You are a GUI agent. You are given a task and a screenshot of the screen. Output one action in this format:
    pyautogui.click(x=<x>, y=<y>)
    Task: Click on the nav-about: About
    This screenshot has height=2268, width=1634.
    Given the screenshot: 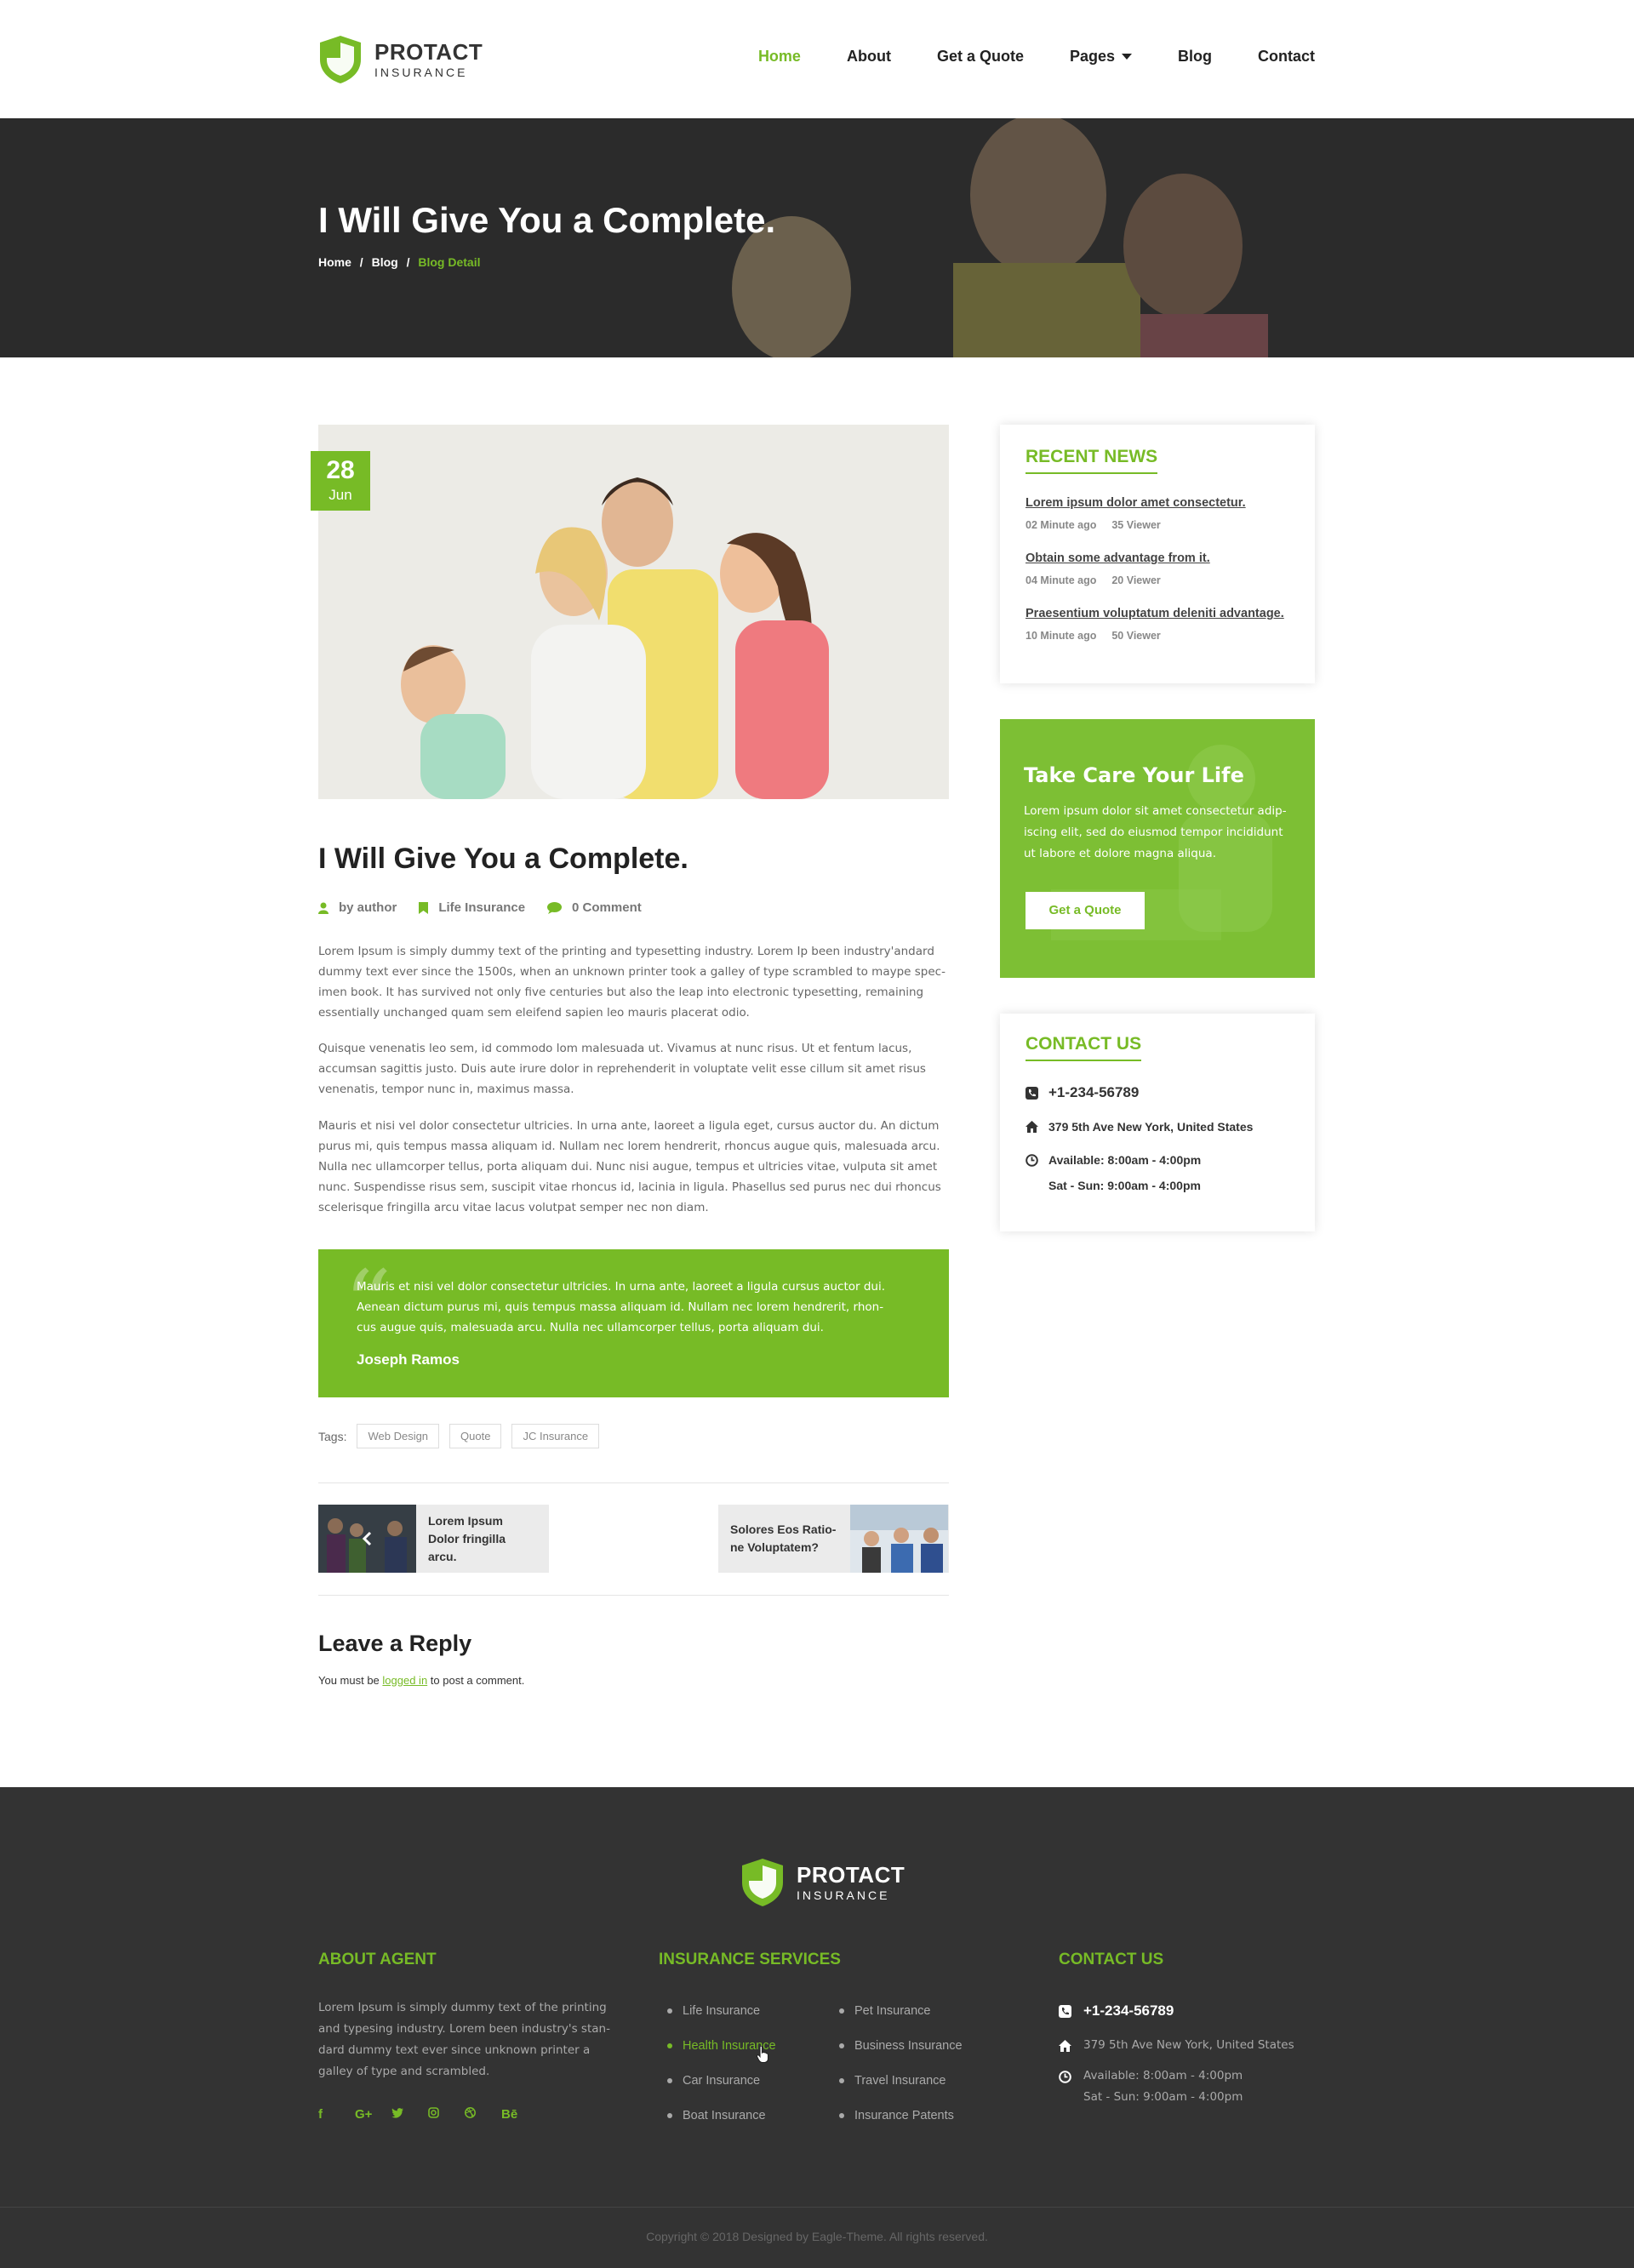 What is the action you would take?
    pyautogui.click(x=869, y=57)
    